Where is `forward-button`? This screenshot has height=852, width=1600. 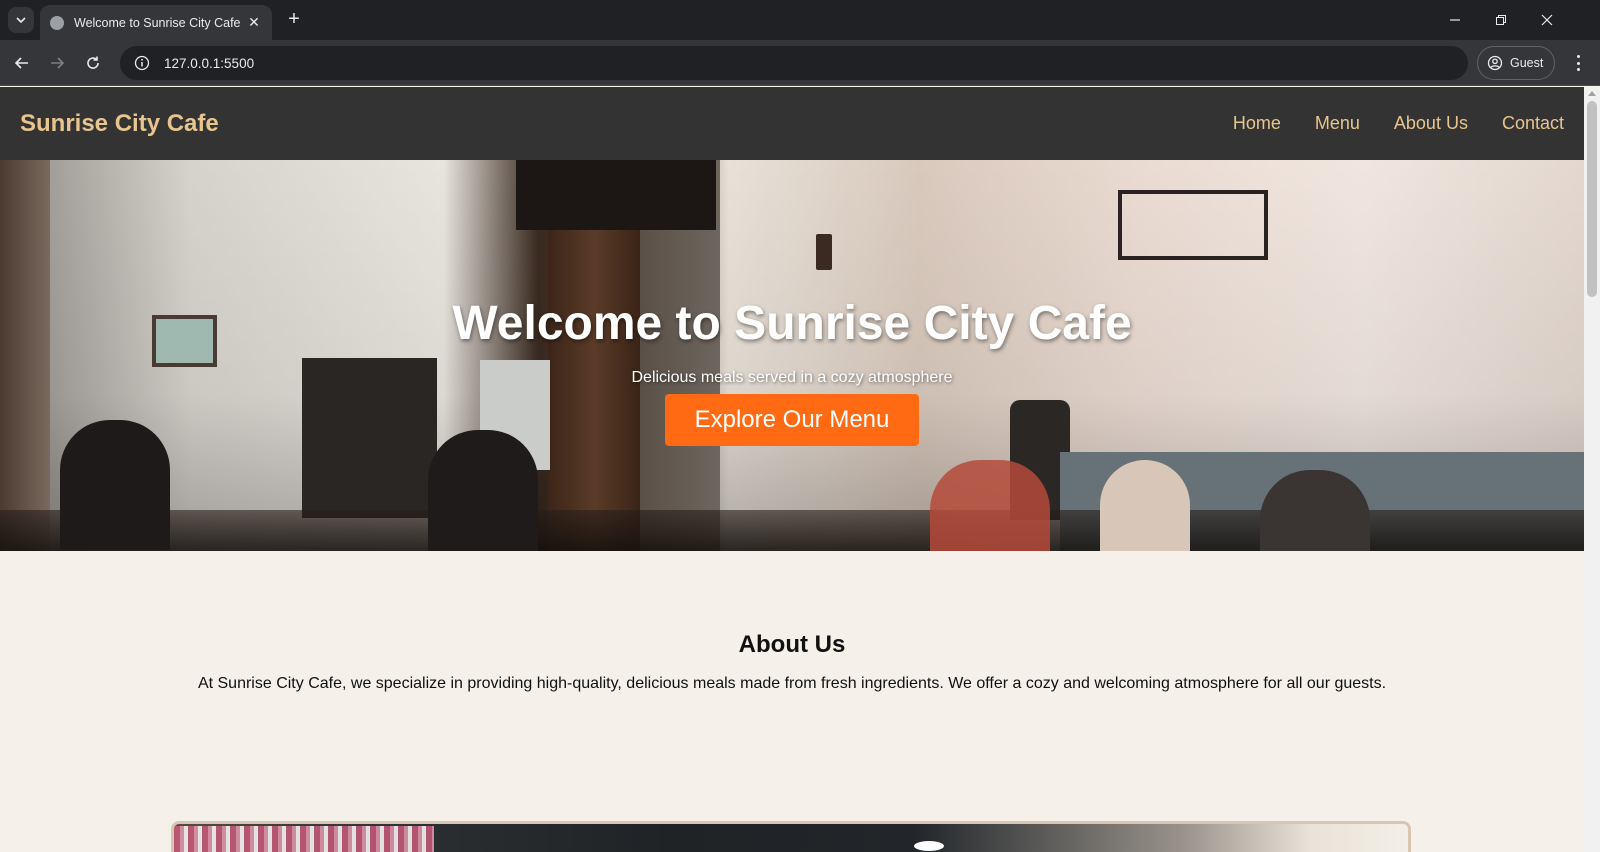 forward-button is located at coordinates (57, 63).